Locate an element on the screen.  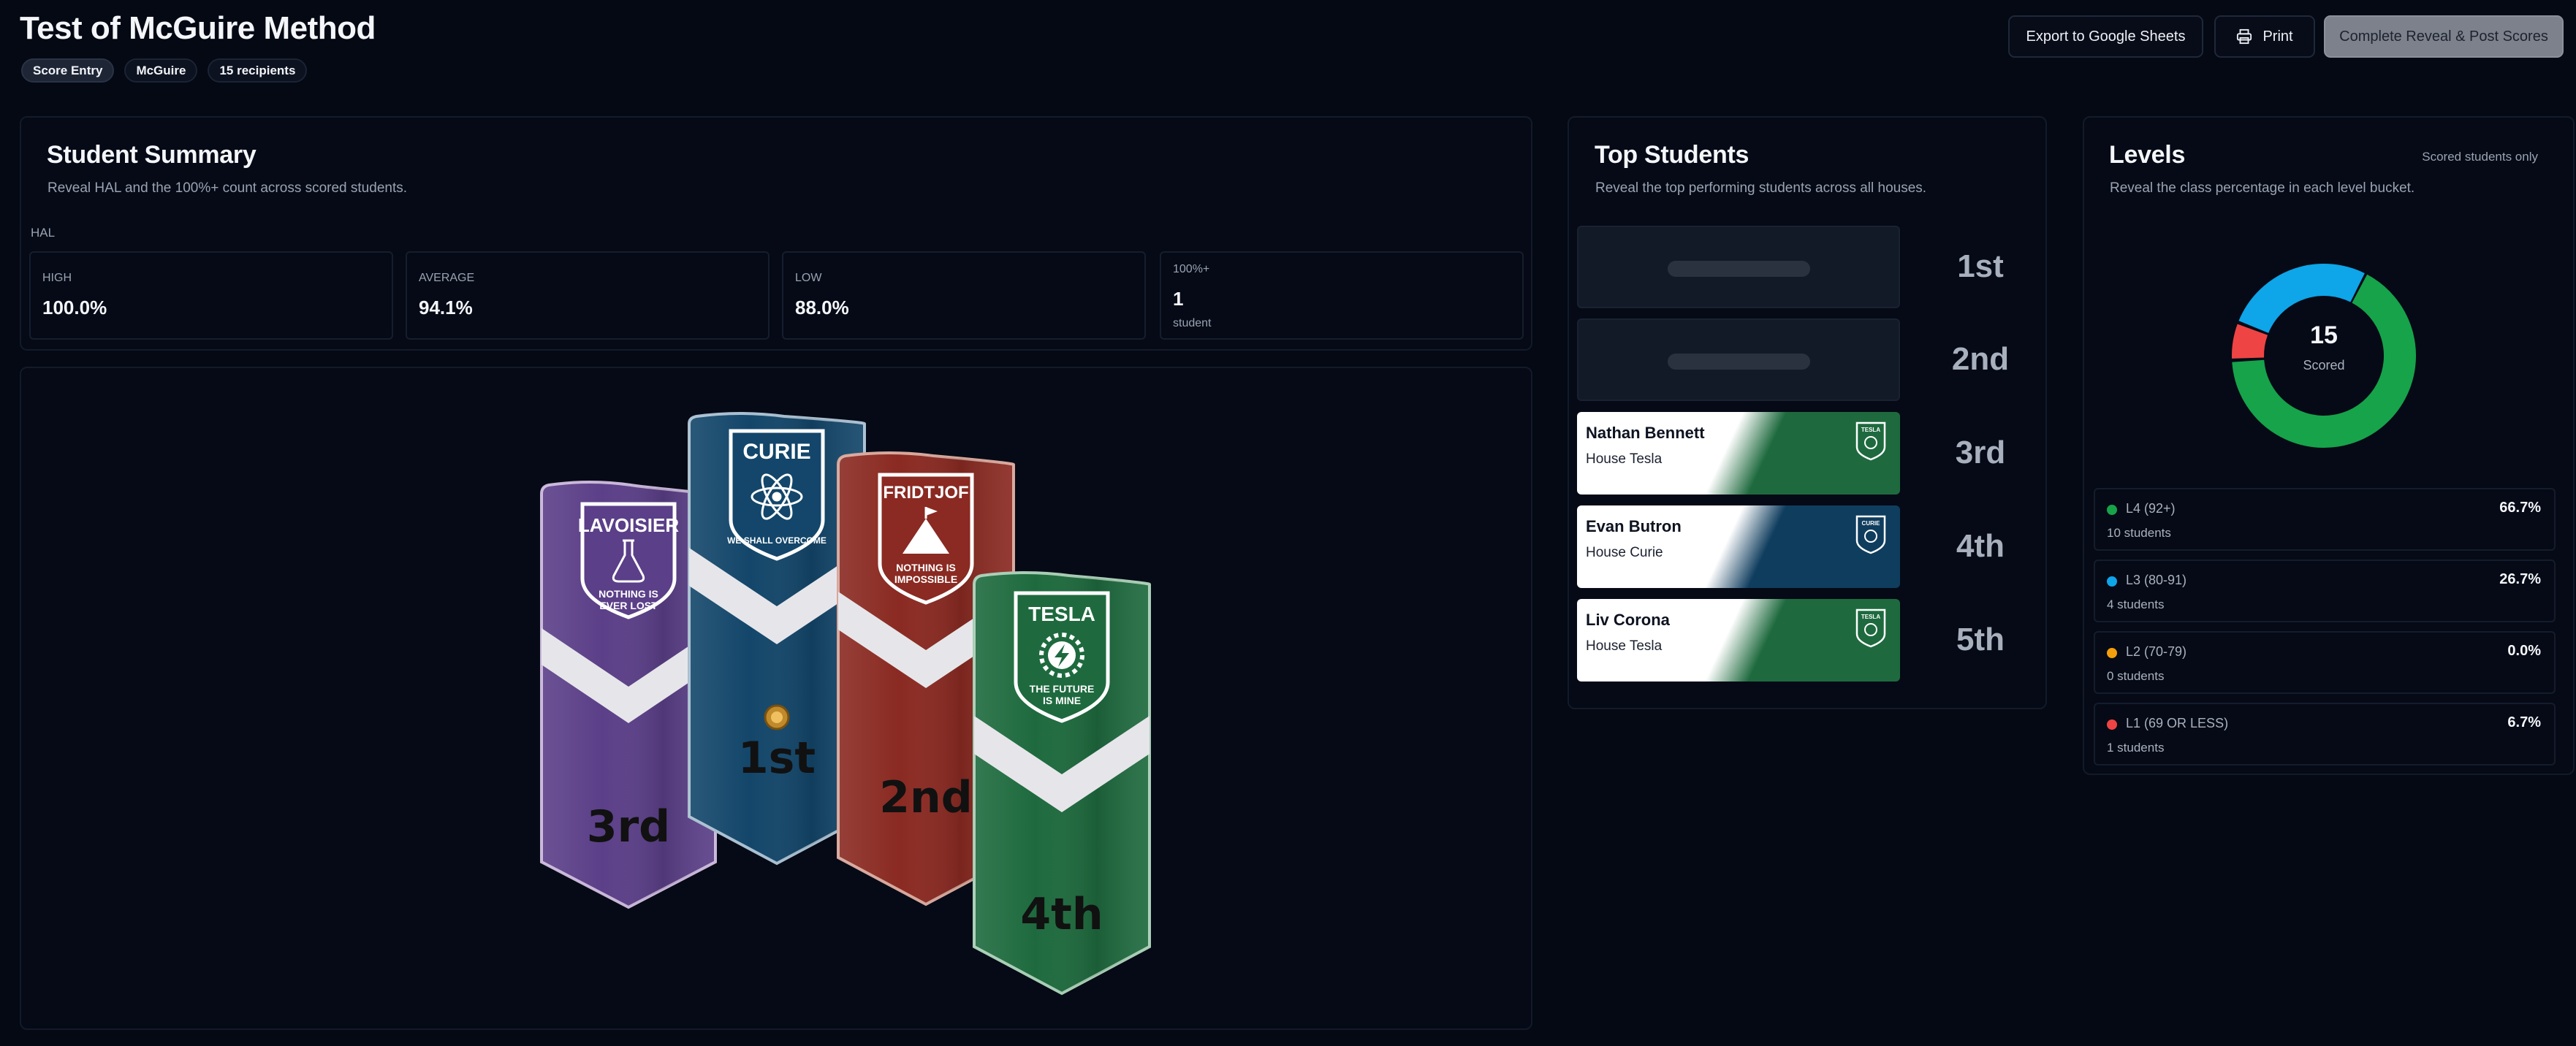
banner-fridtjof-name: FRIDTJOF is located at coordinates (926, 493).